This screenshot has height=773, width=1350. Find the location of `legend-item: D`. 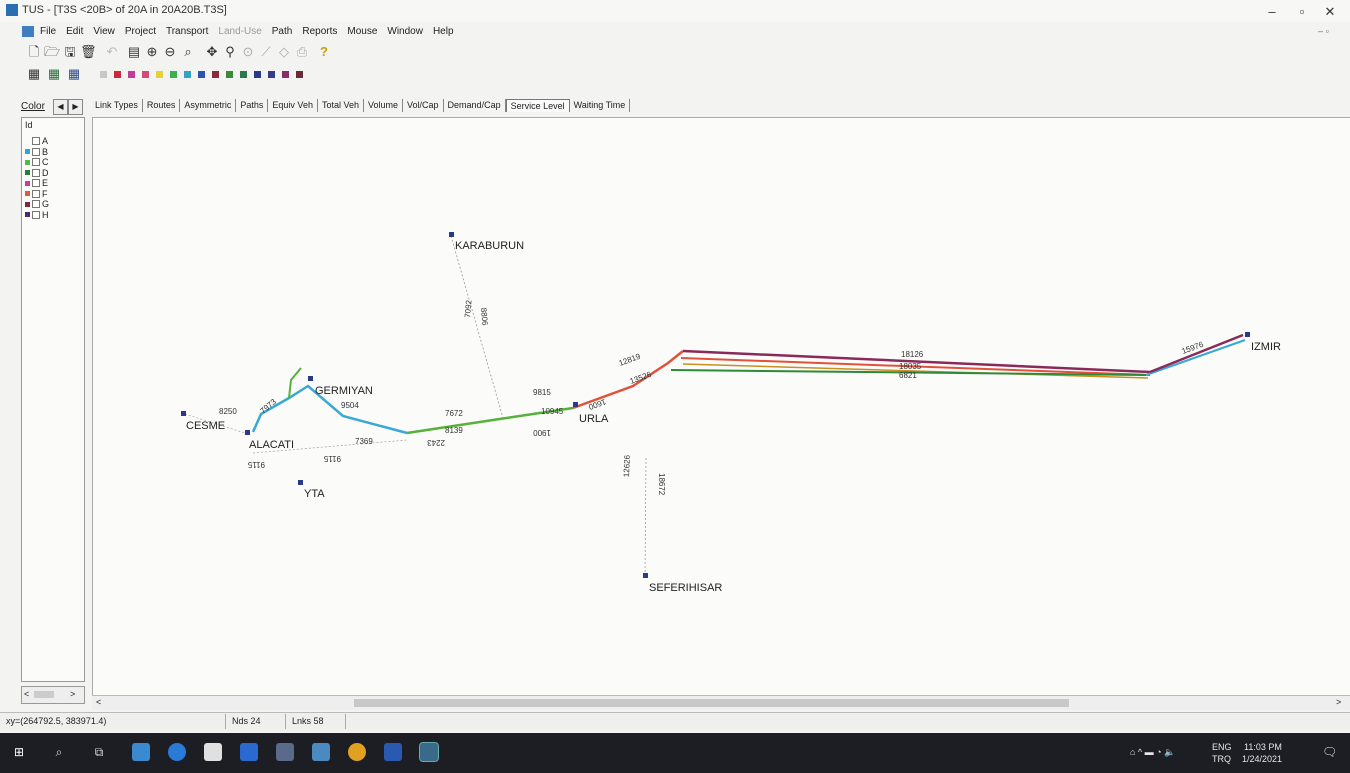

legend-item: D is located at coordinates (37, 173).